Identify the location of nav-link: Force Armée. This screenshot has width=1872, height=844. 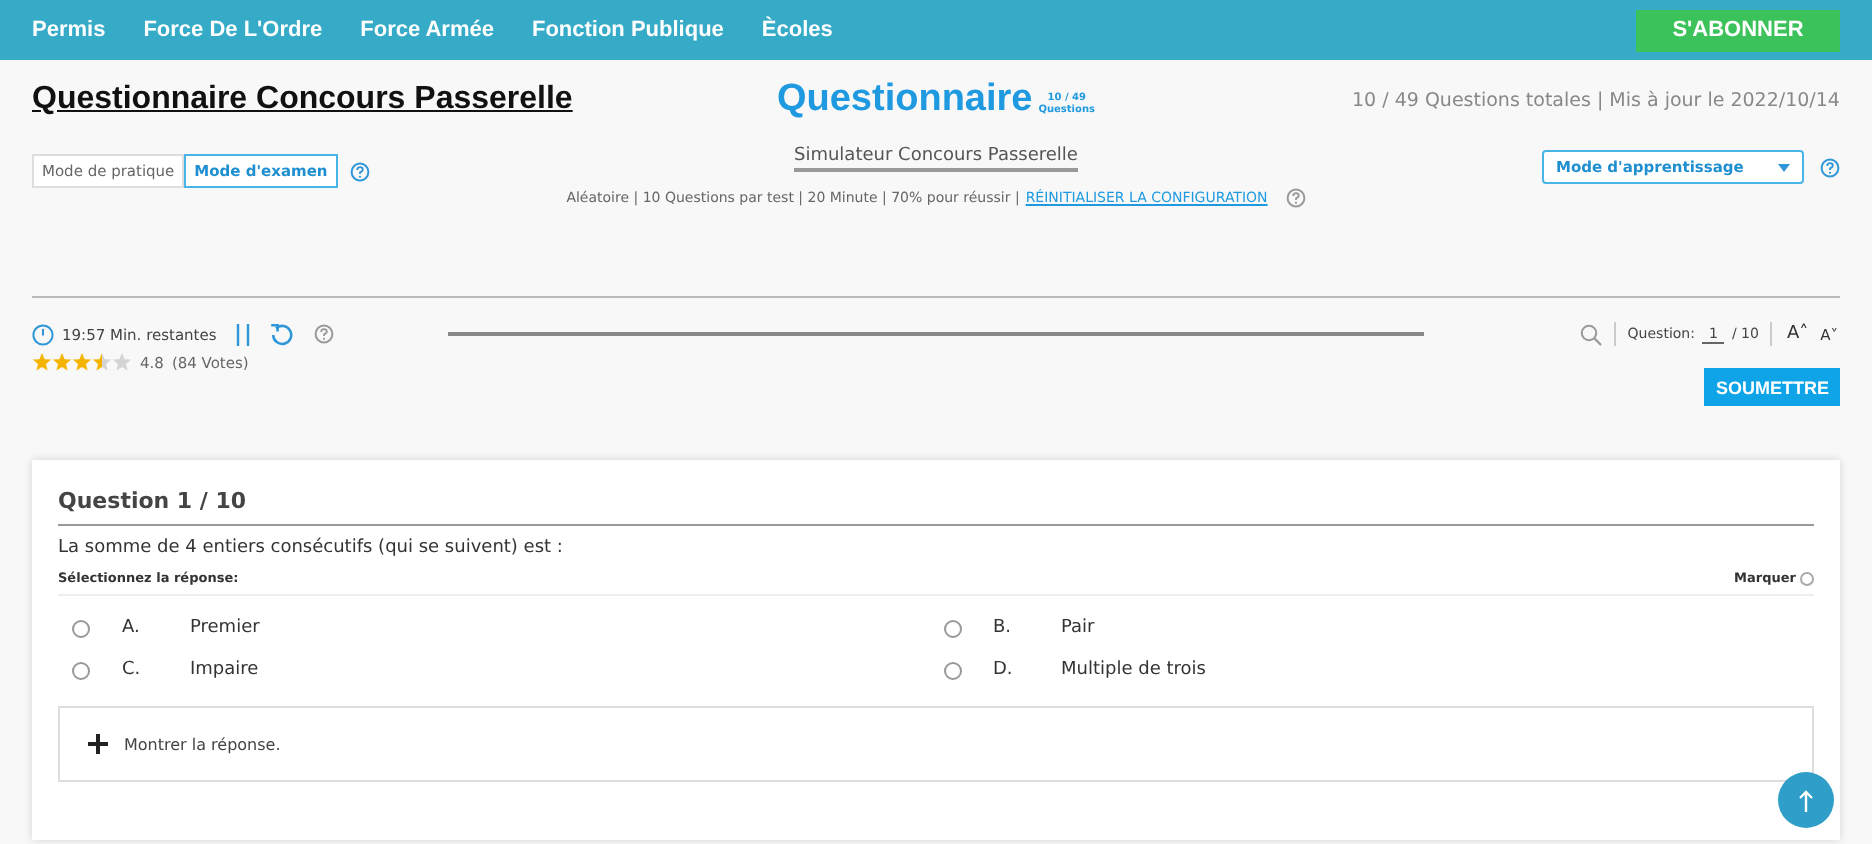
(427, 30).